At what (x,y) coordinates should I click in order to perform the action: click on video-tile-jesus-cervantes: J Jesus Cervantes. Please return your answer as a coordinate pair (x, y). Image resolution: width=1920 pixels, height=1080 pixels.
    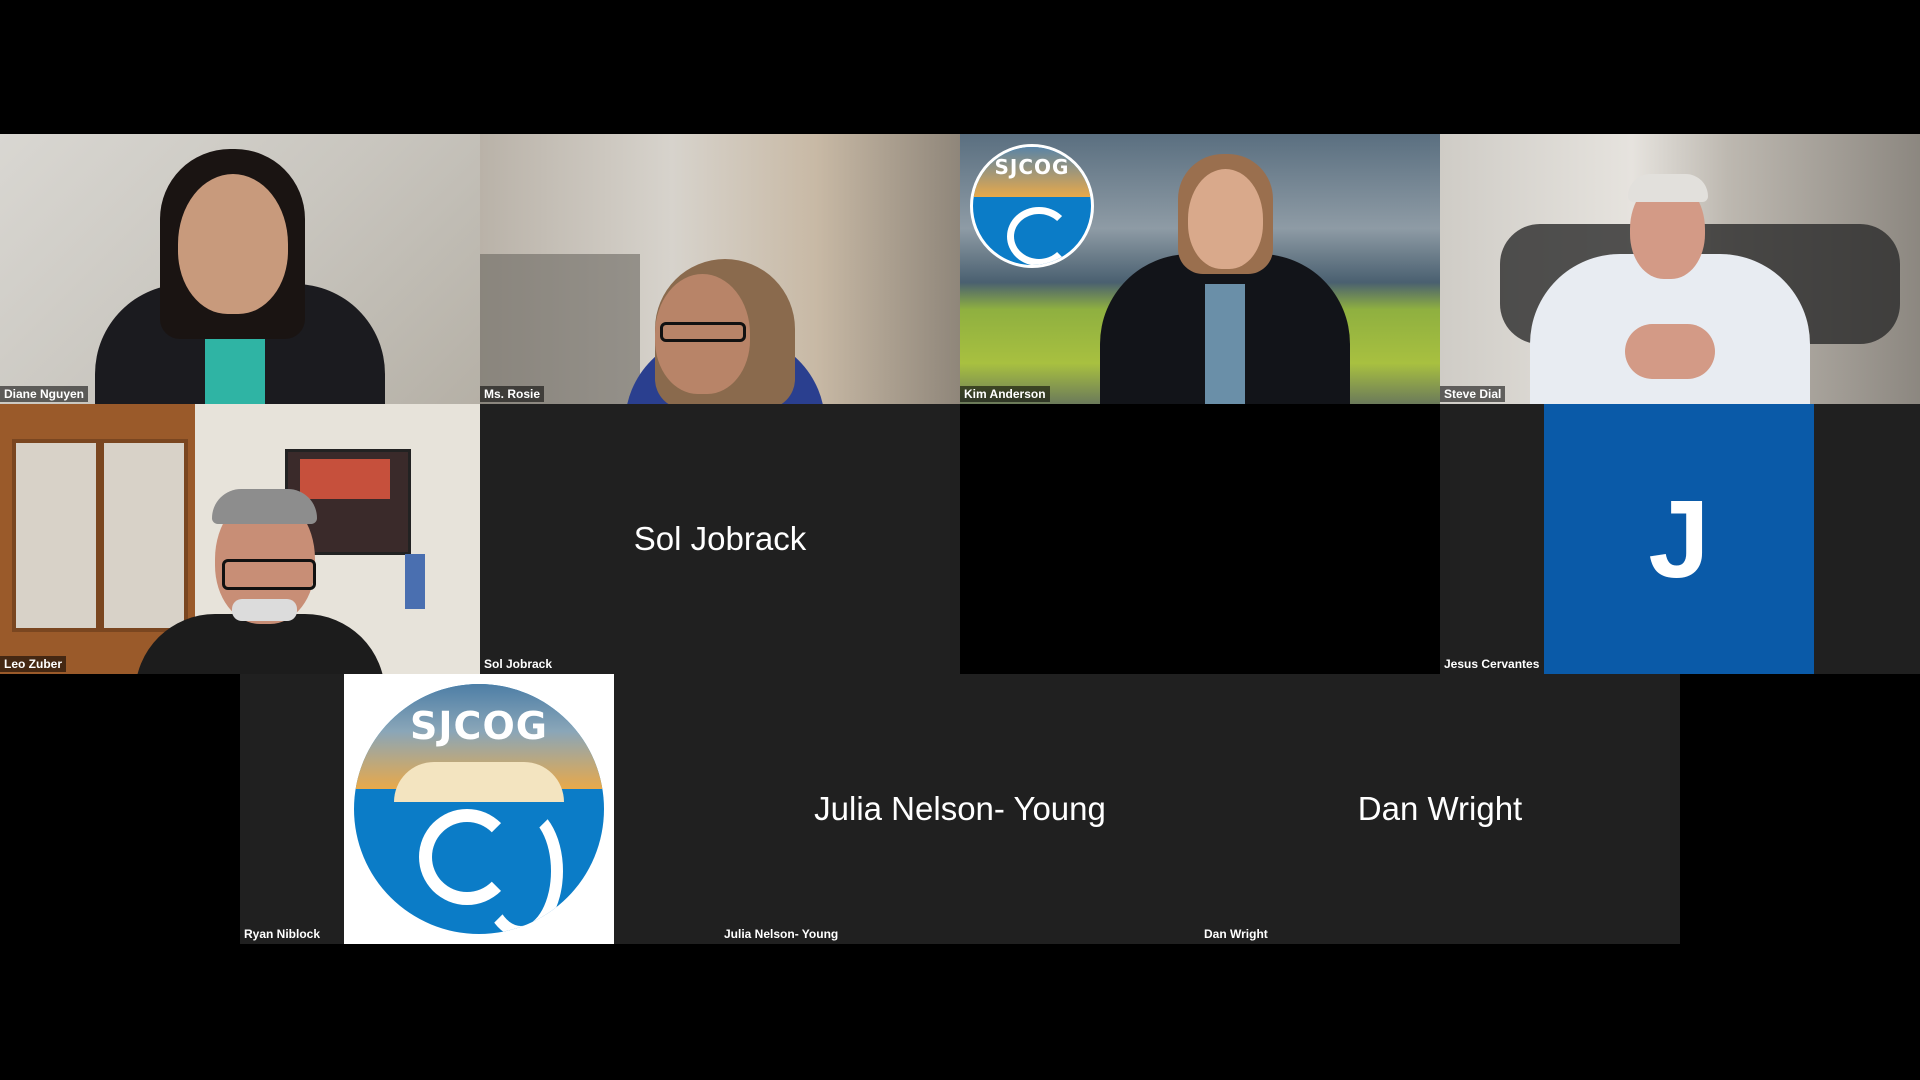
    Looking at the image, I should click on (1680, 539).